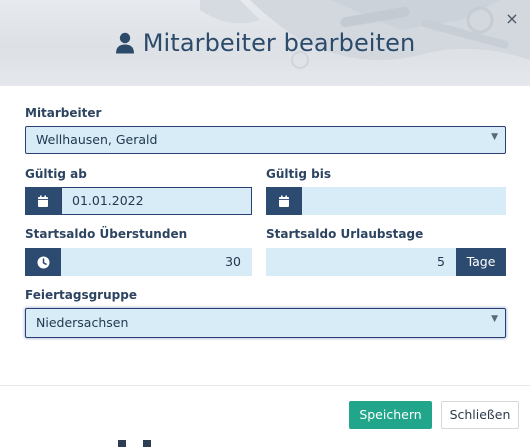 This screenshot has height=447, width=530. Describe the element at coordinates (390, 415) in the screenshot. I see `save-button: Speichern` at that location.